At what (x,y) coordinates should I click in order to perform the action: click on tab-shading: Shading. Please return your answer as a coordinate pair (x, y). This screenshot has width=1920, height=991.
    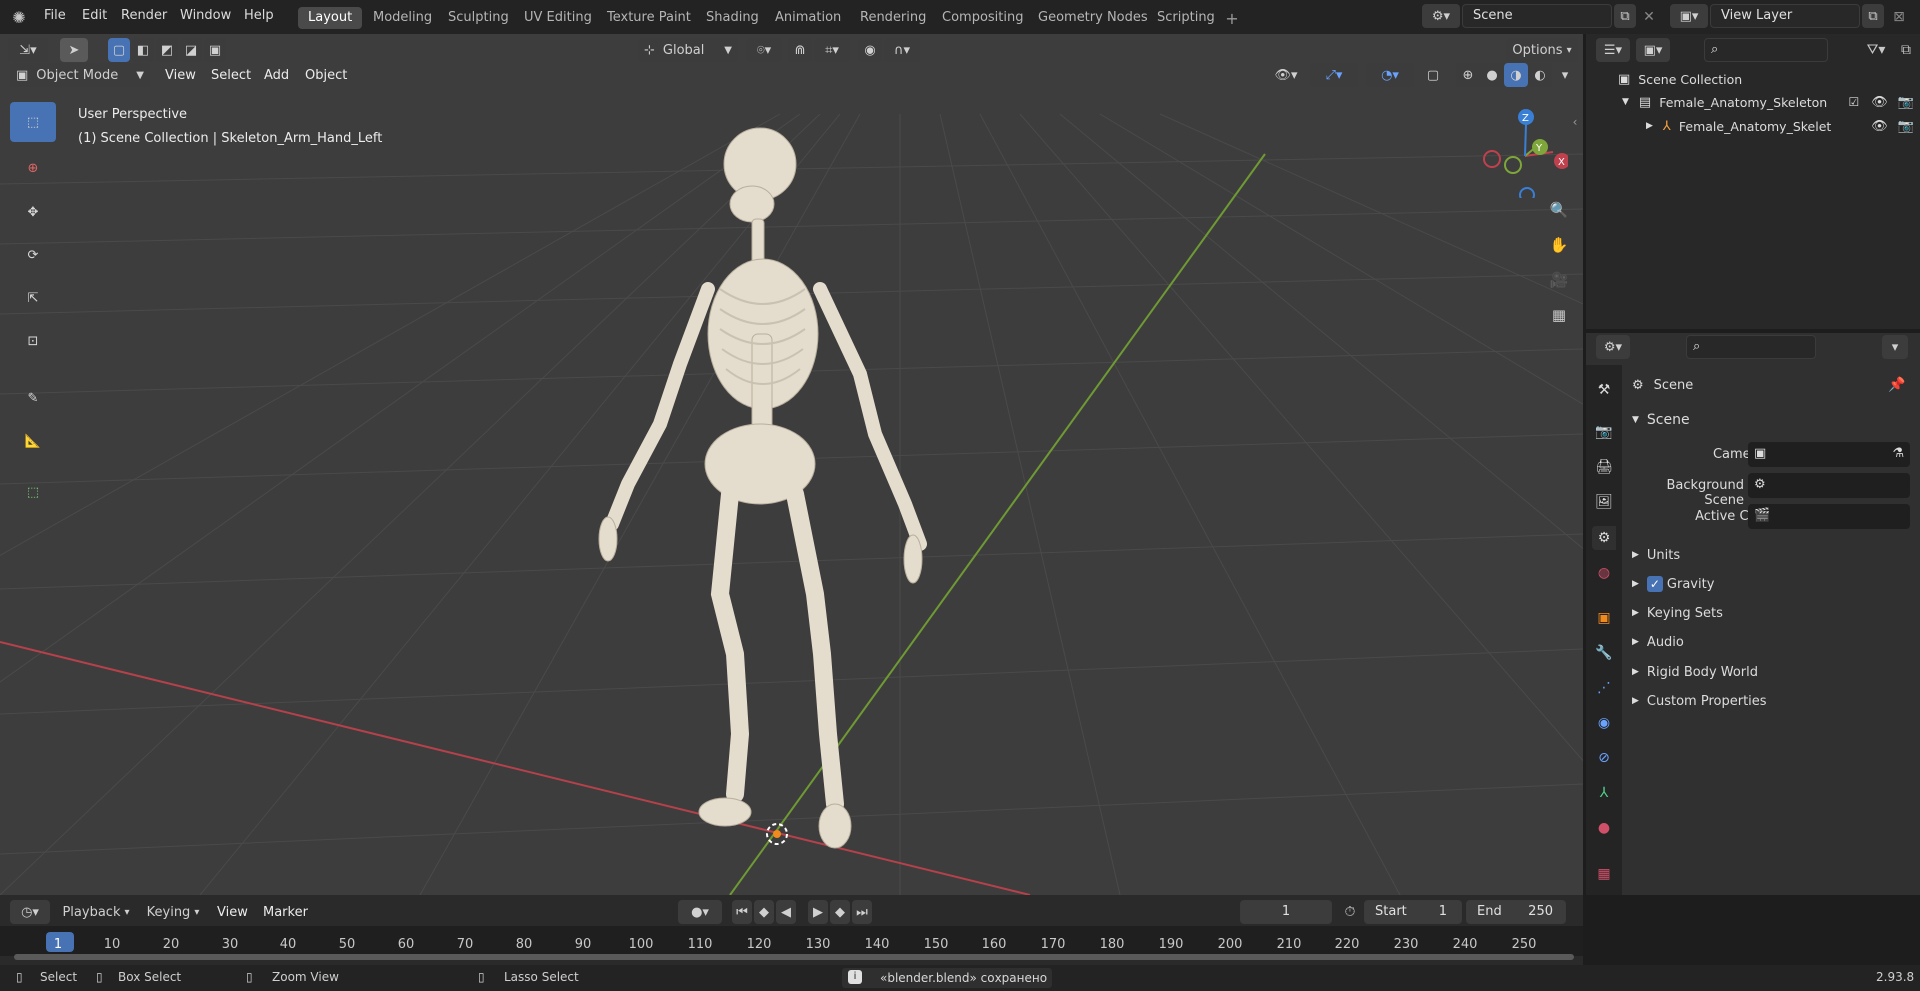
    Looking at the image, I should click on (732, 18).